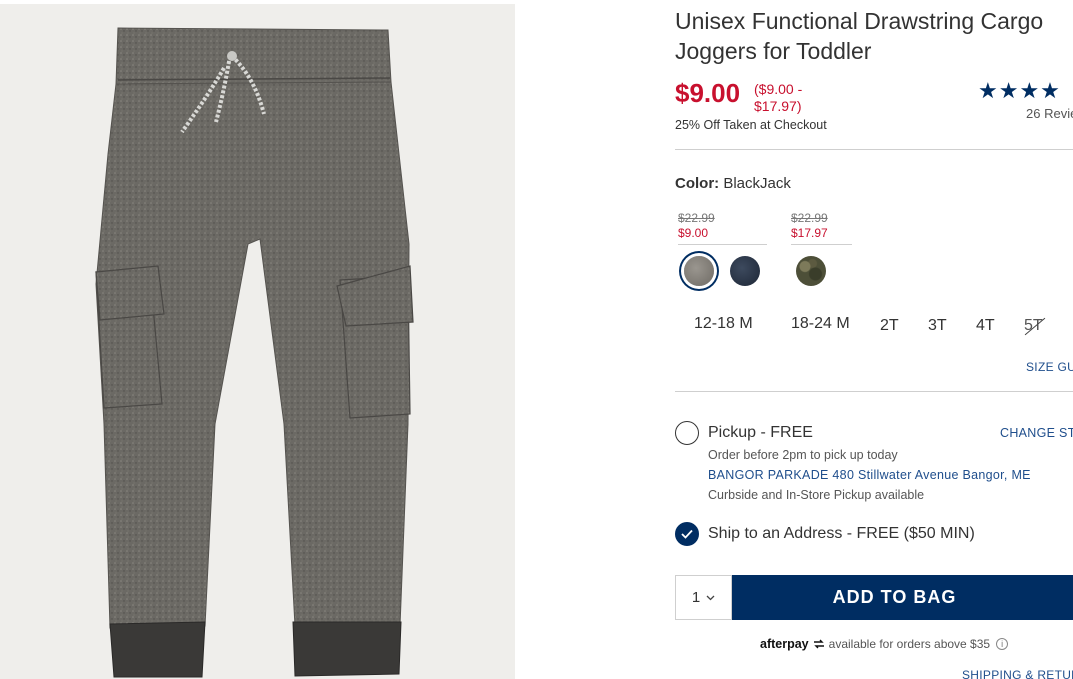  I want to click on swatch-heather-gray, so click(699, 271).